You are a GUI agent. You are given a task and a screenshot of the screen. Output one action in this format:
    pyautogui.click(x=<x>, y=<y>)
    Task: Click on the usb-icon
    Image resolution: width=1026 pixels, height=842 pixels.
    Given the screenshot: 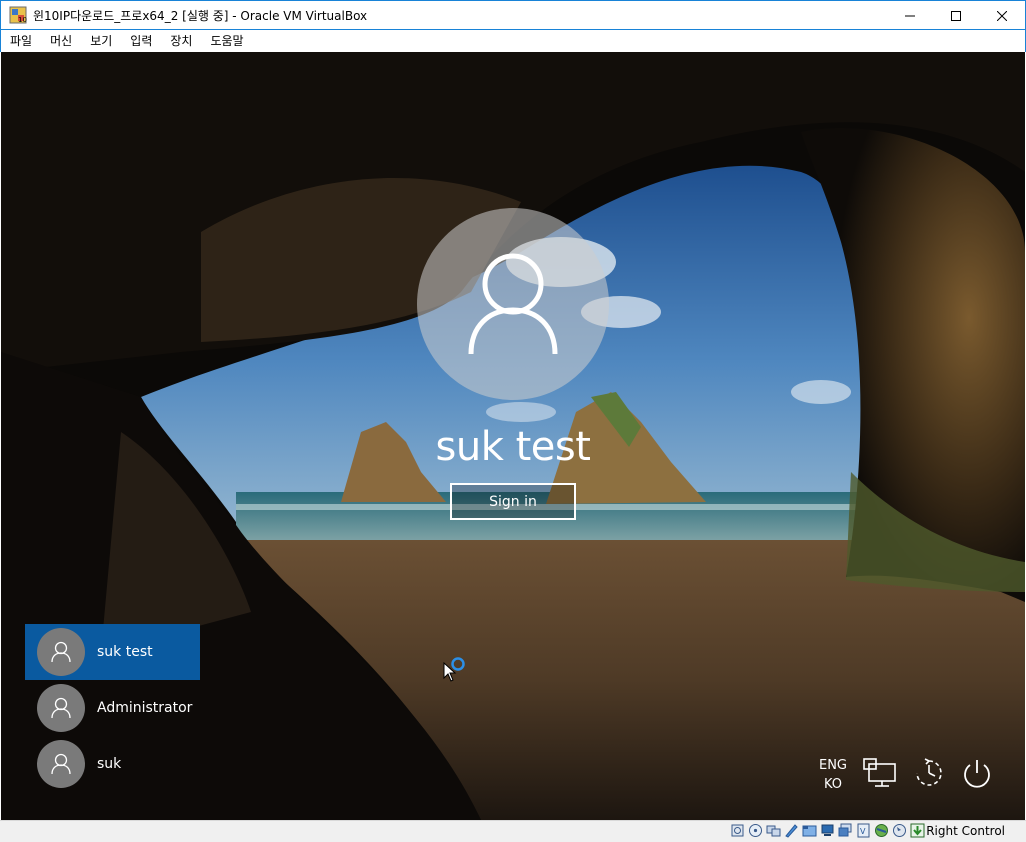 What is the action you would take?
    pyautogui.click(x=809, y=830)
    